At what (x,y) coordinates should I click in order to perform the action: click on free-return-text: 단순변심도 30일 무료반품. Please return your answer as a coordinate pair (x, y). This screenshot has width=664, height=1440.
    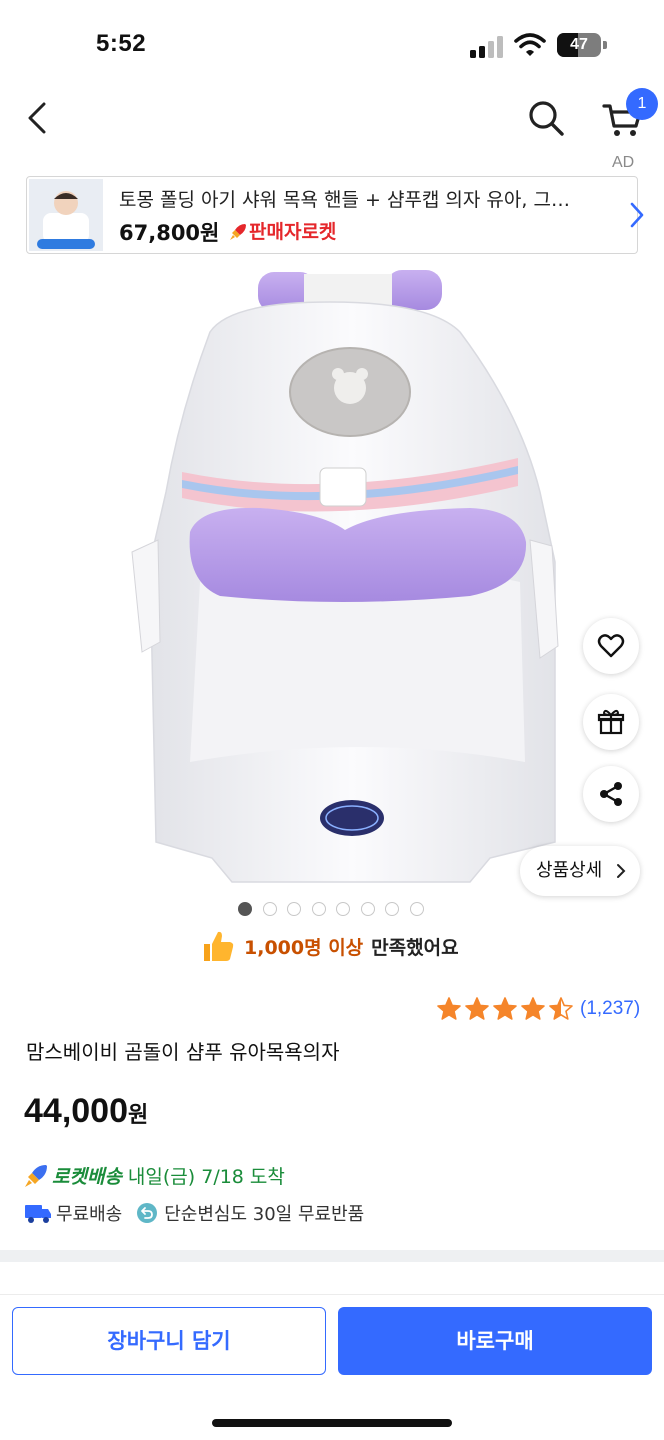
    Looking at the image, I should click on (264, 1214).